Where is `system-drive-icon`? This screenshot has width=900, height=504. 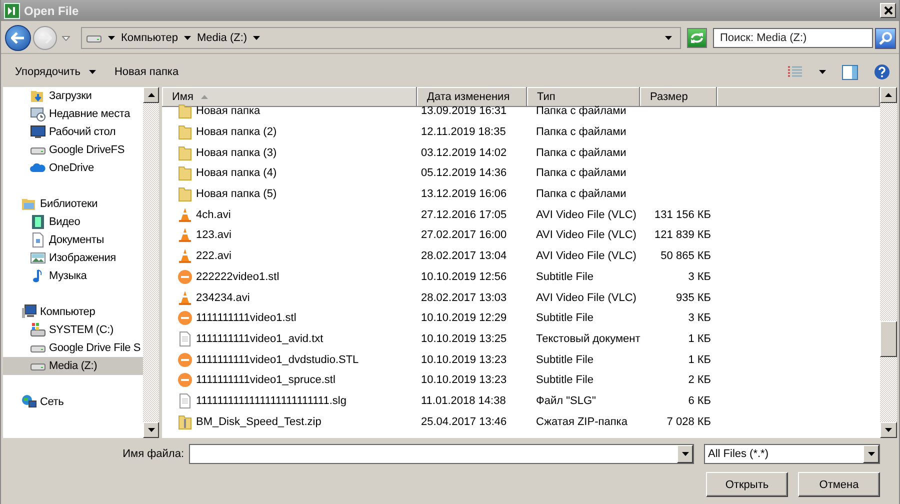 system-drive-icon is located at coordinates (38, 330).